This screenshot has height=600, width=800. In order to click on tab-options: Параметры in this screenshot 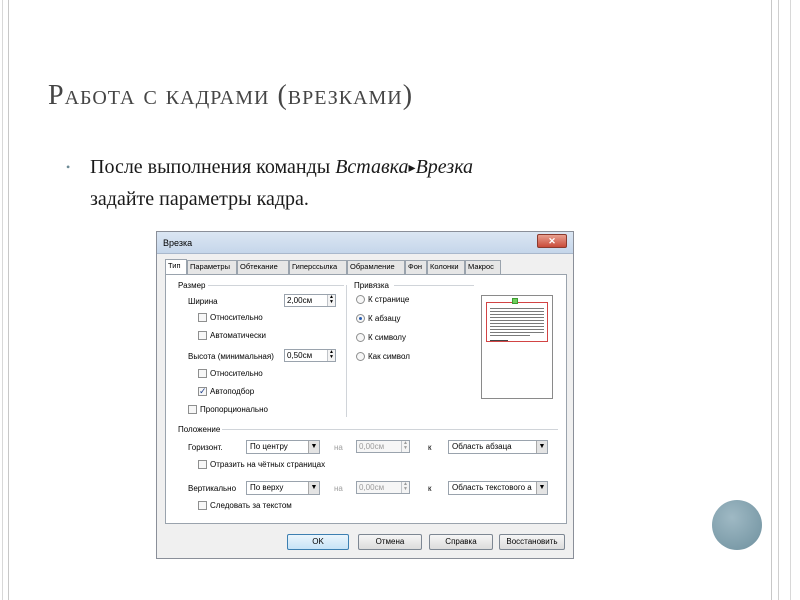, I will do `click(212, 267)`.